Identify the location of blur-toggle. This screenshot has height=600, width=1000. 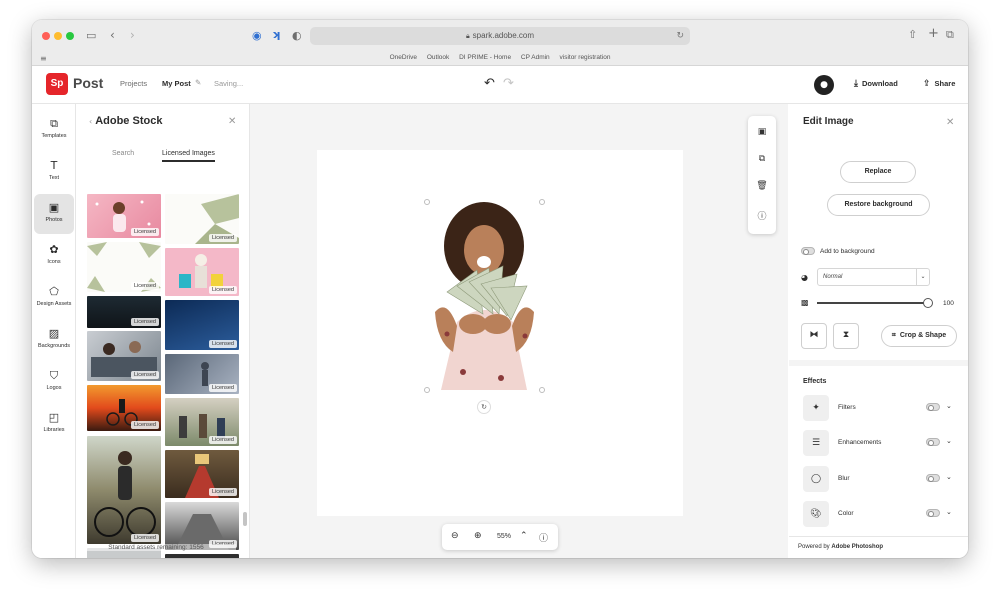
(933, 478).